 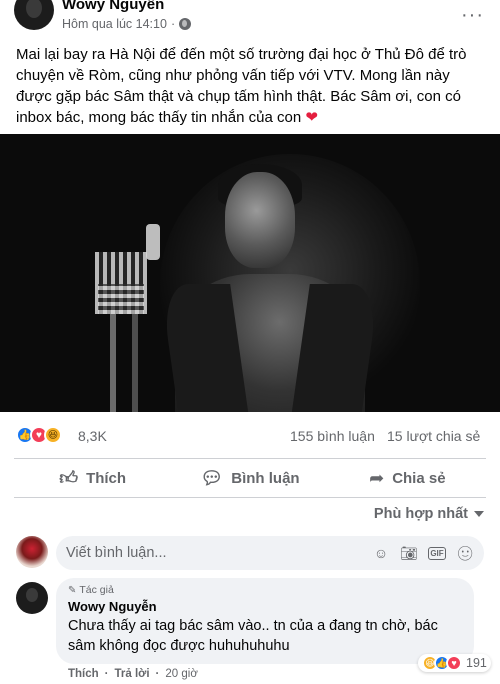 I want to click on chevron-down-icon, so click(x=479, y=514).